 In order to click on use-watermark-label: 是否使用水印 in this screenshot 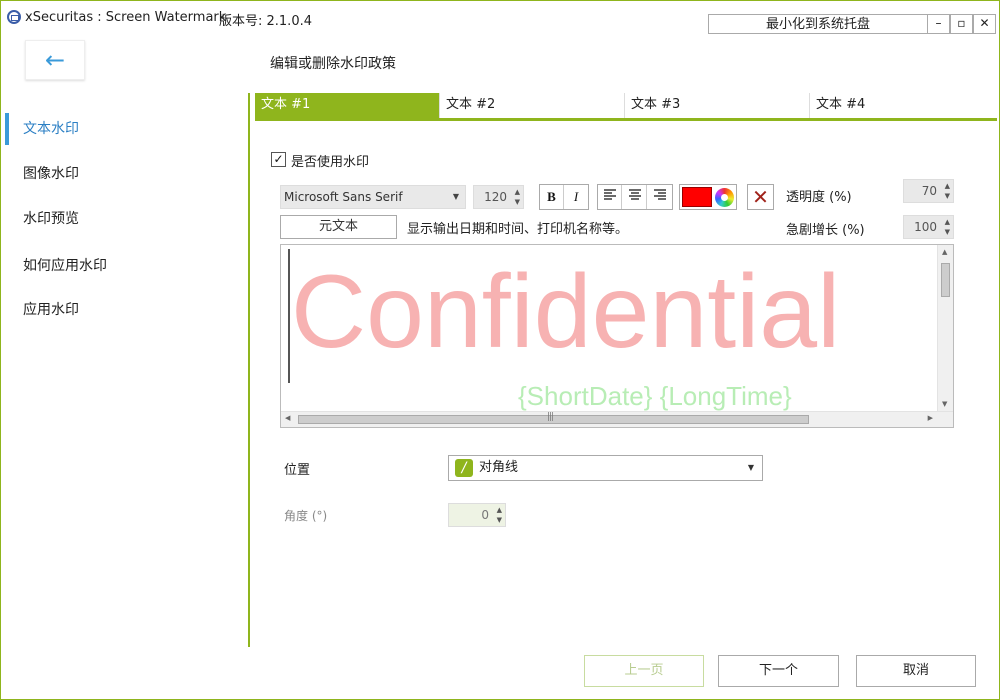, I will do `click(330, 160)`.